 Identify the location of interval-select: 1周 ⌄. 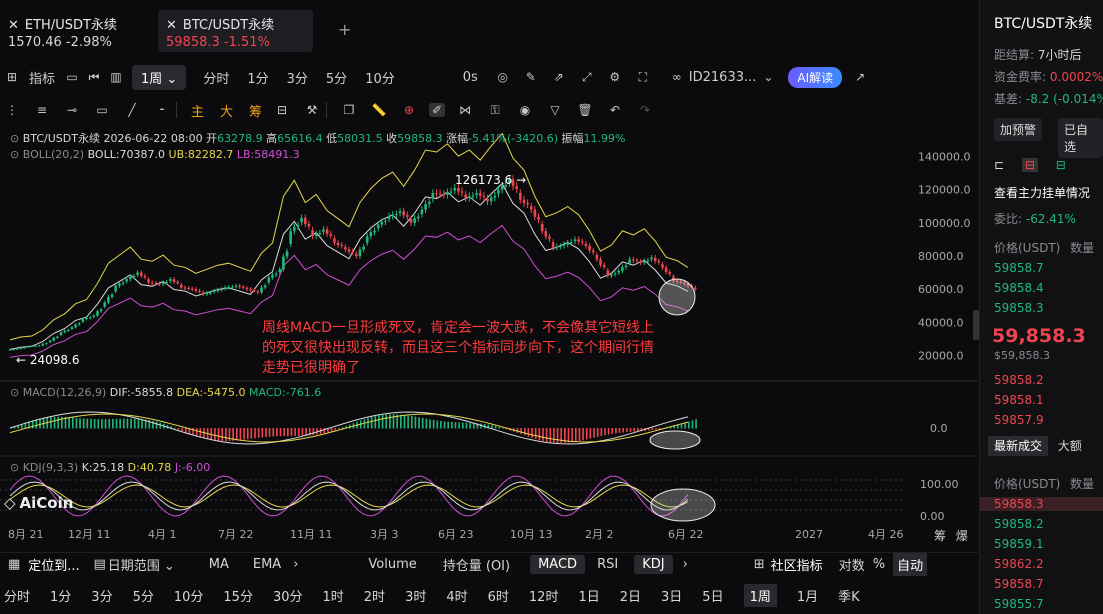
(159, 77).